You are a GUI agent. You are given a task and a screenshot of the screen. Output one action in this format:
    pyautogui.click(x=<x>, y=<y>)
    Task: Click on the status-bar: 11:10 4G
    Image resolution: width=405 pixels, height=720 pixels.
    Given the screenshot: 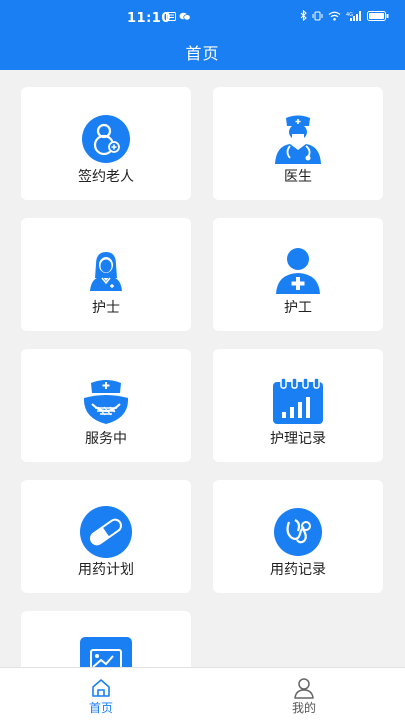 What is the action you would take?
    pyautogui.click(x=202, y=17)
    